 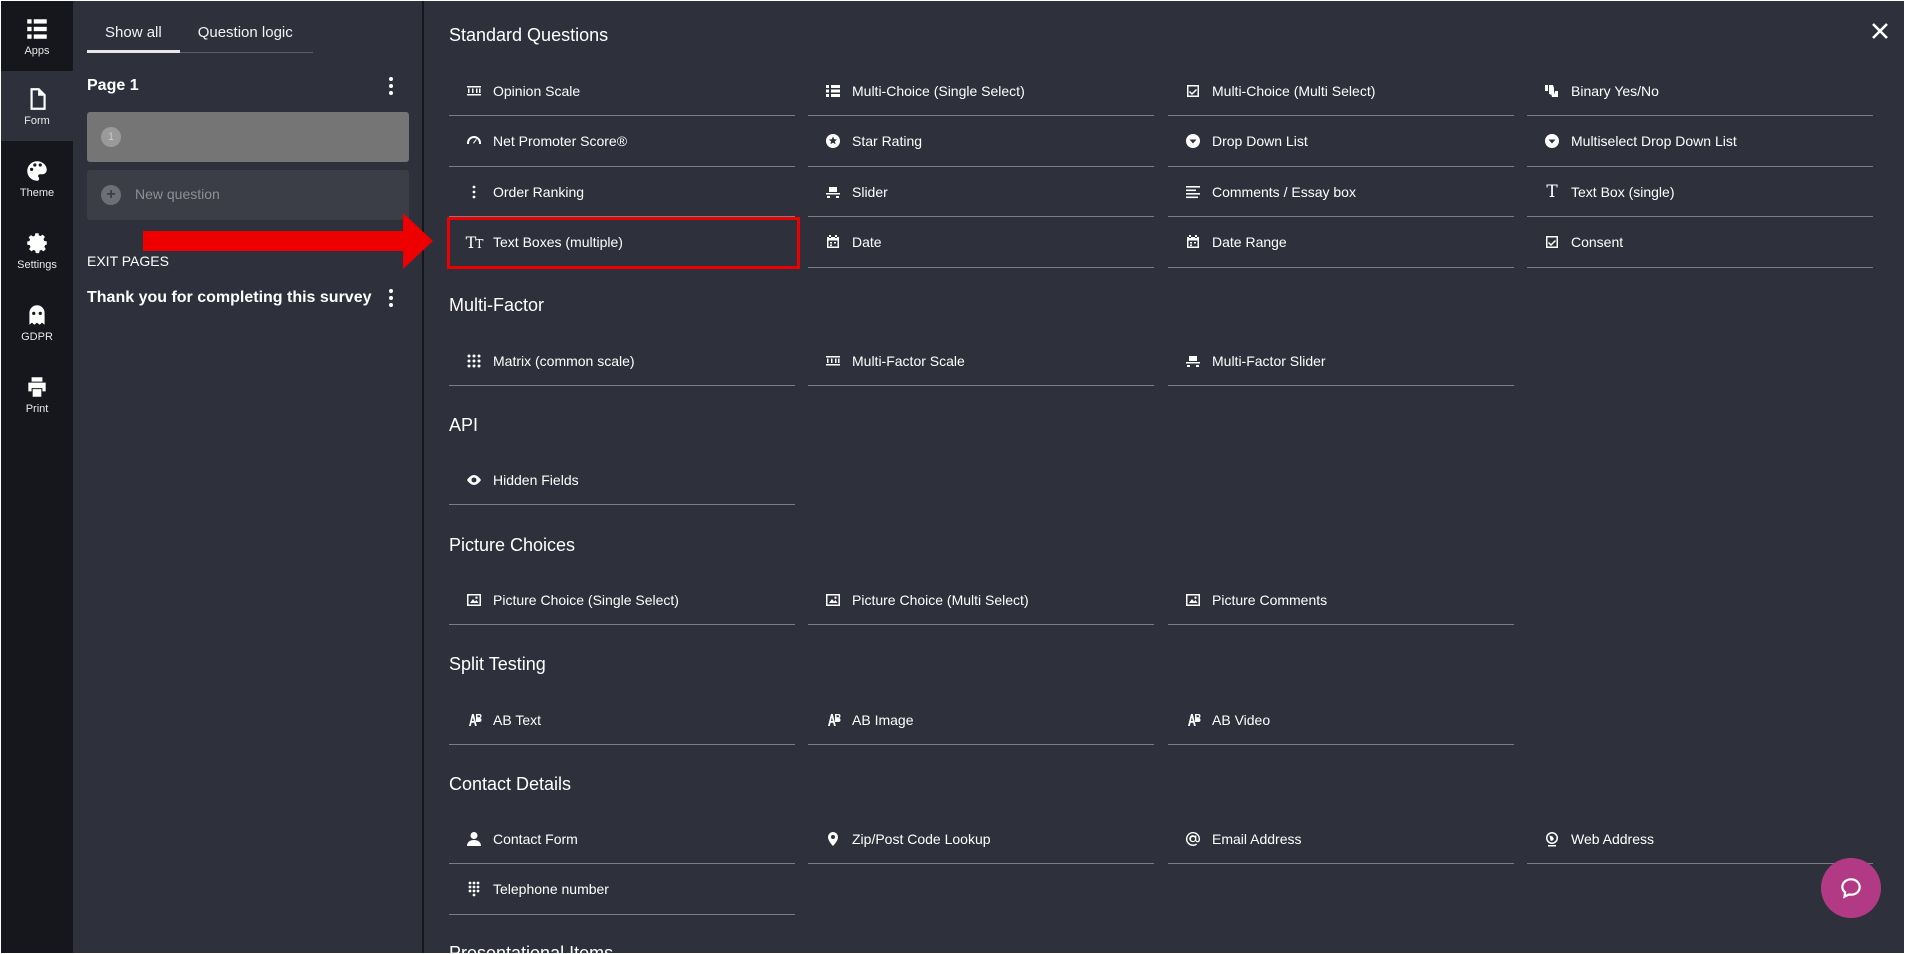 I want to click on tab-question-logic: Question logic, so click(x=245, y=34).